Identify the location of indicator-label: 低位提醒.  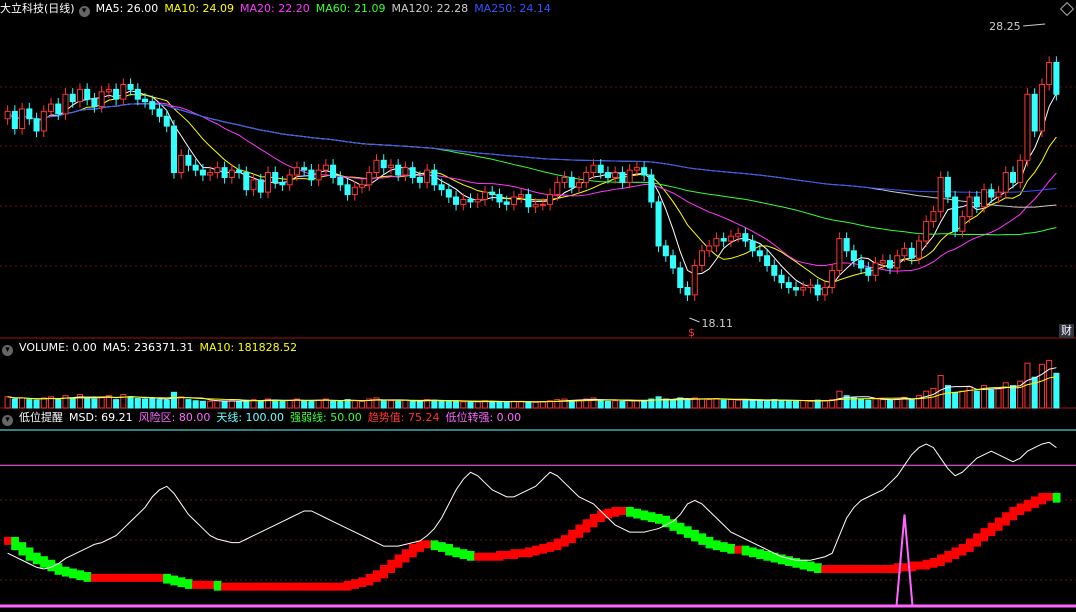
(41, 417).